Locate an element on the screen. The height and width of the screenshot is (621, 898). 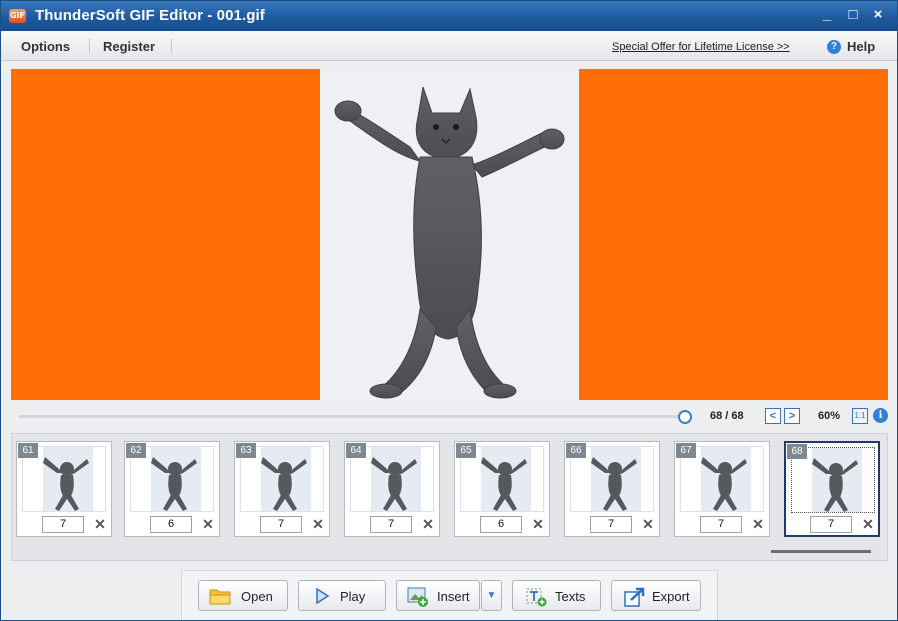
window-title: ThunderSoft GIF Editor - 001.gif is located at coordinates (150, 15).